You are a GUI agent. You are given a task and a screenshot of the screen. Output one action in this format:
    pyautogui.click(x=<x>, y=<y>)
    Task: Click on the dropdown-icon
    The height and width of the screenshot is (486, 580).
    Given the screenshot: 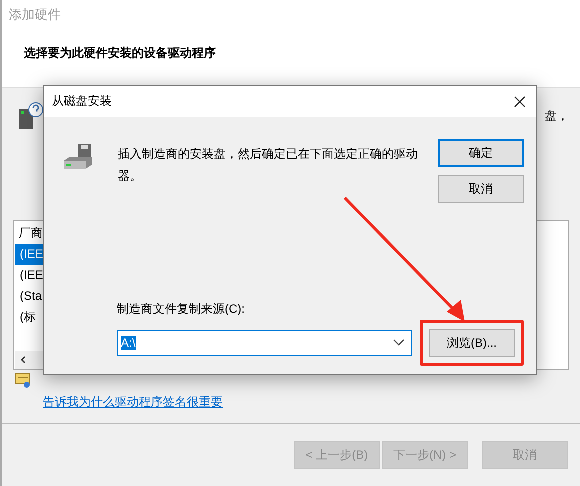 What is the action you would take?
    pyautogui.click(x=399, y=343)
    